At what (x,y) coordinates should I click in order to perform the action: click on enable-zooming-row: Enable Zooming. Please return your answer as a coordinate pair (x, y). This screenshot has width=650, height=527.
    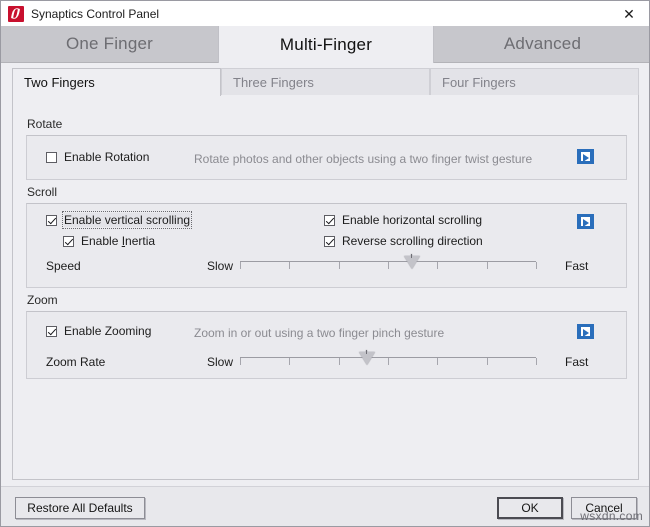
    Looking at the image, I should click on (98, 331).